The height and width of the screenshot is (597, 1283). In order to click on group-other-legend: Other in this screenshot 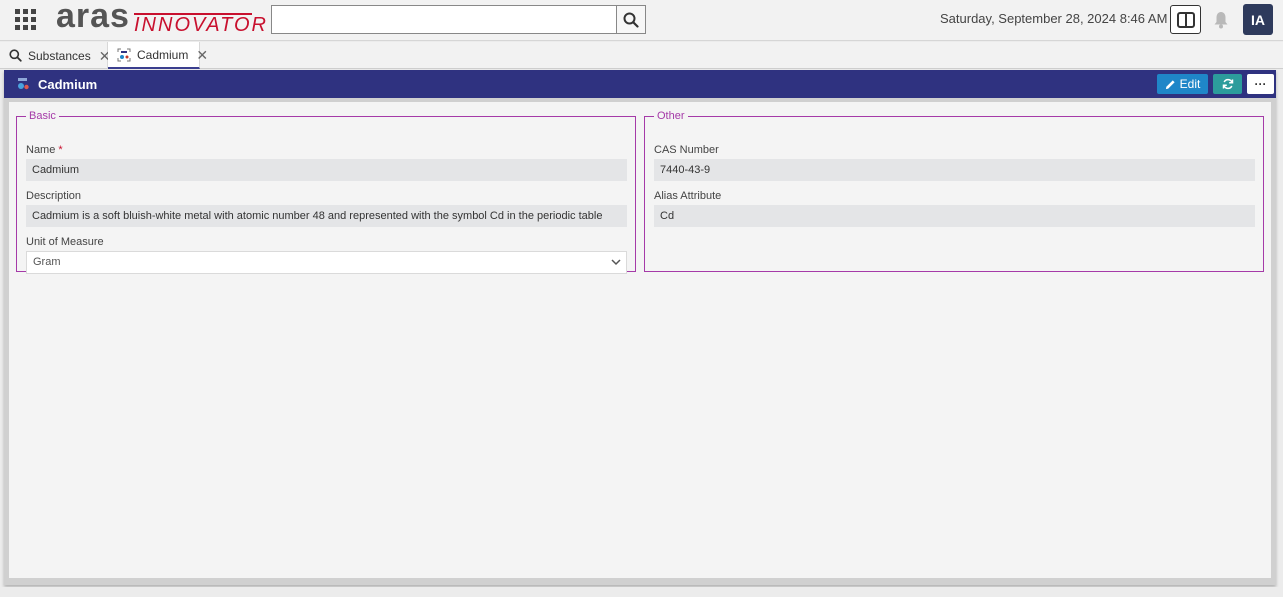, I will do `click(671, 116)`.